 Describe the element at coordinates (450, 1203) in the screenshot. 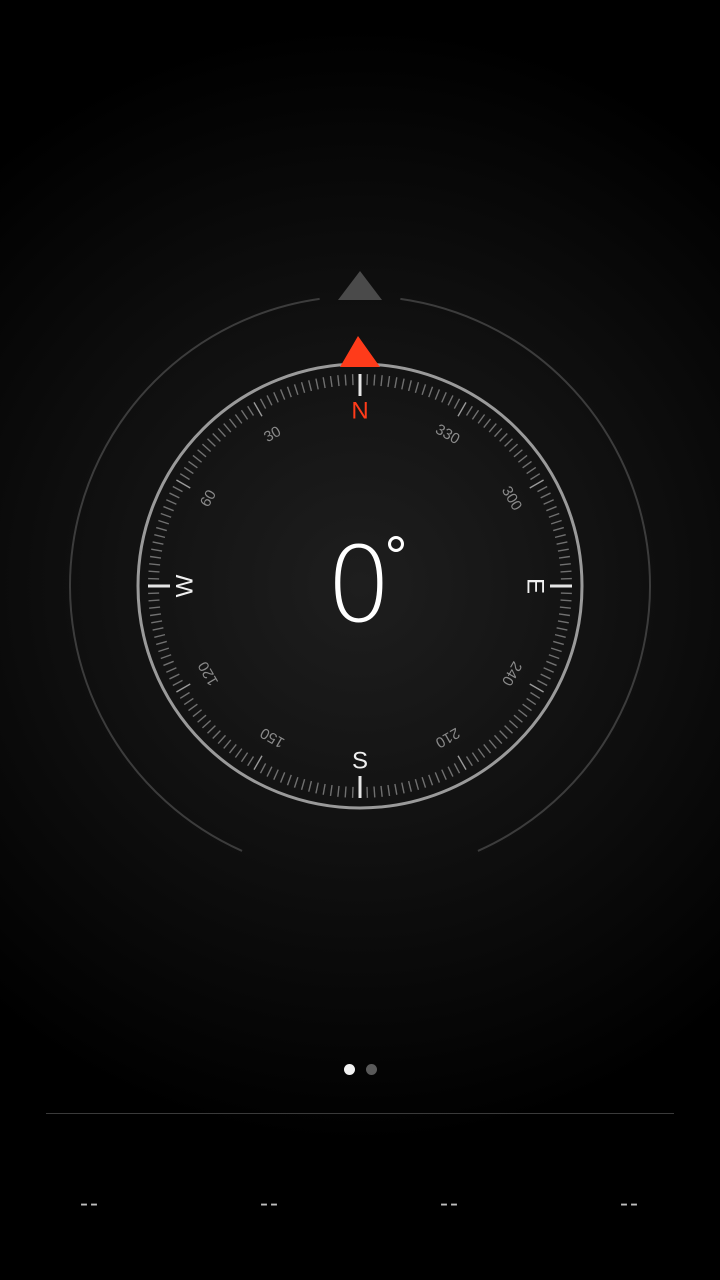

I see `stat-value-3: --` at that location.